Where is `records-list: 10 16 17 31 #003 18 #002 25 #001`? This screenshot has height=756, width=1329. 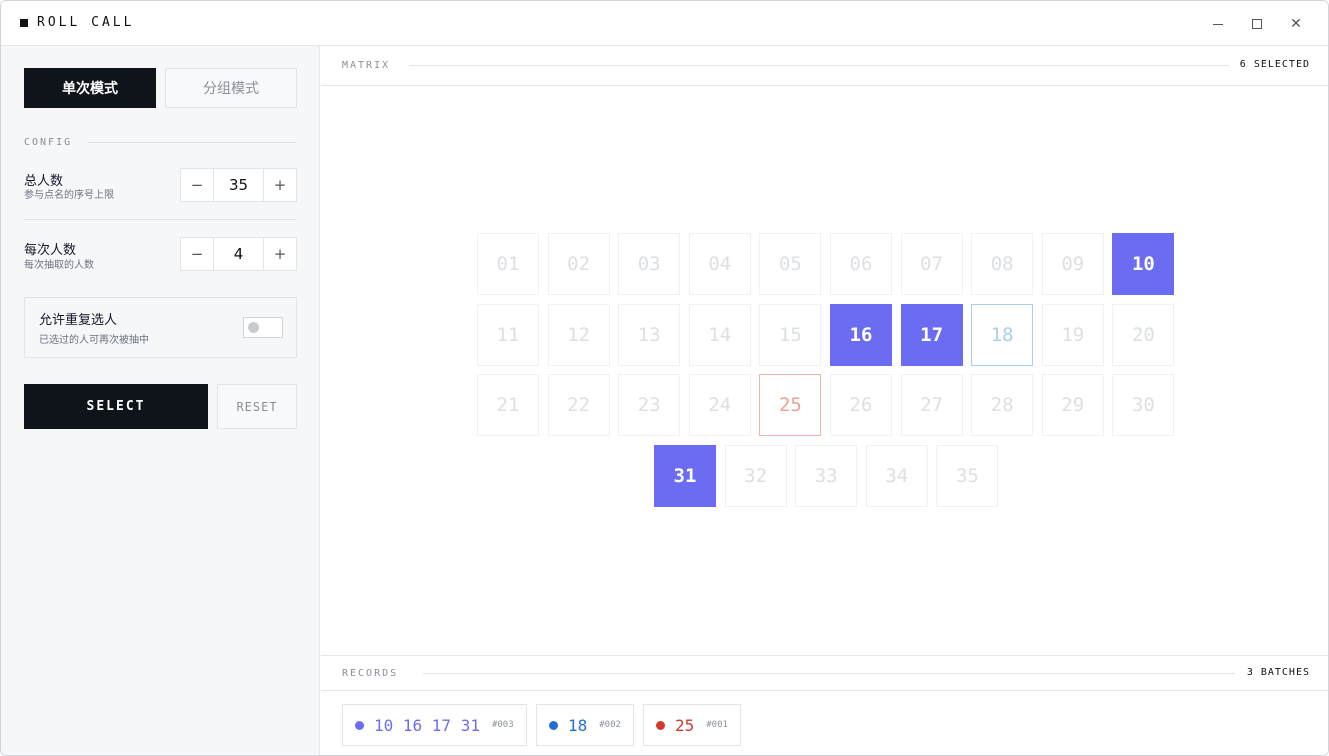
records-list: 10 16 17 31 #003 18 #002 25 #001 is located at coordinates (824, 723).